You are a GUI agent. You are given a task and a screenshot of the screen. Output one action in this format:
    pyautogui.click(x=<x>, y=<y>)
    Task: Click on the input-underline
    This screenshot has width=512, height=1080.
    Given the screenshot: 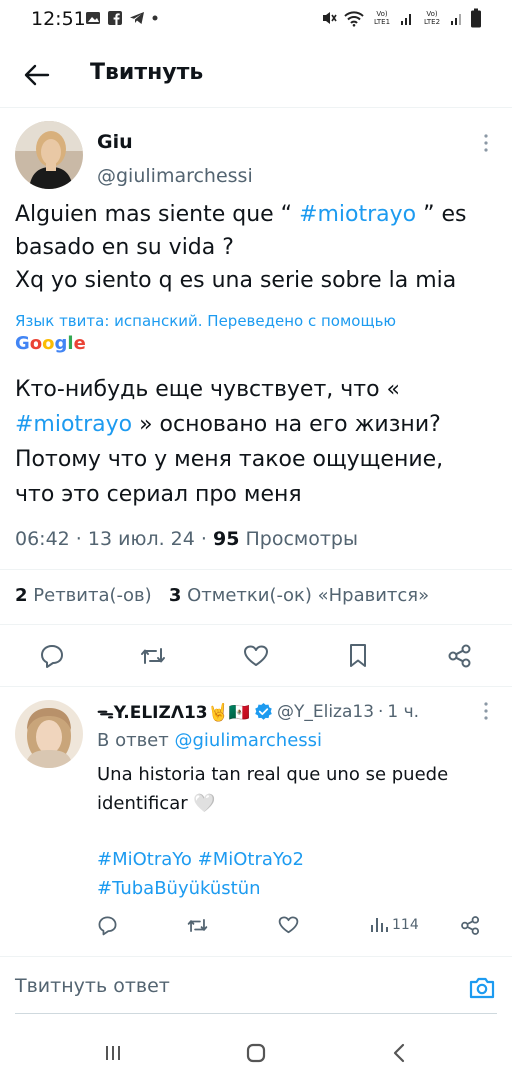 What is the action you would take?
    pyautogui.click(x=256, y=1013)
    